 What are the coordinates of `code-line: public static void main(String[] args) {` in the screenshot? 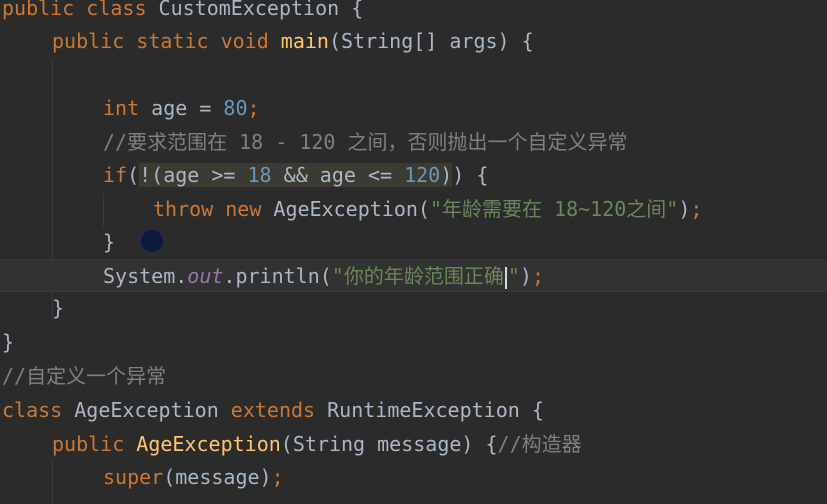 It's located at (439, 41).